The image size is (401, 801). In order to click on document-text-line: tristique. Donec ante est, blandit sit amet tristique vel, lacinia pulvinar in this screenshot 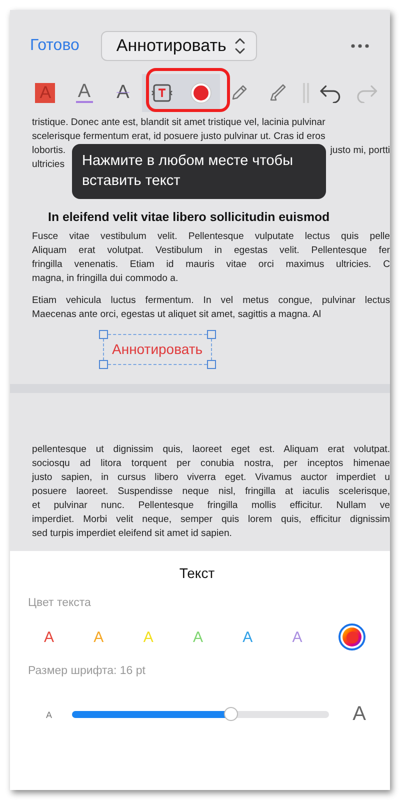, I will do `click(179, 123)`.